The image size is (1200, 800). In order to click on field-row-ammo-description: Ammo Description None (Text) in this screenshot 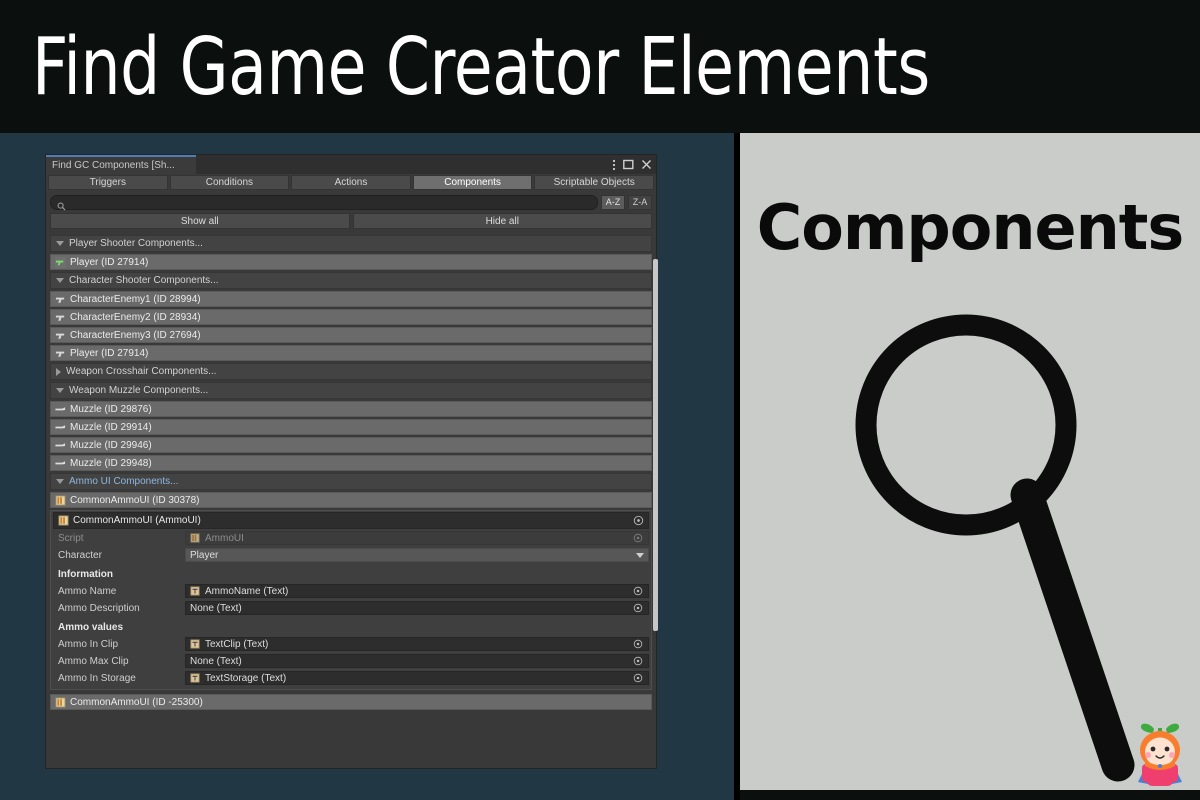, I will do `click(351, 608)`.